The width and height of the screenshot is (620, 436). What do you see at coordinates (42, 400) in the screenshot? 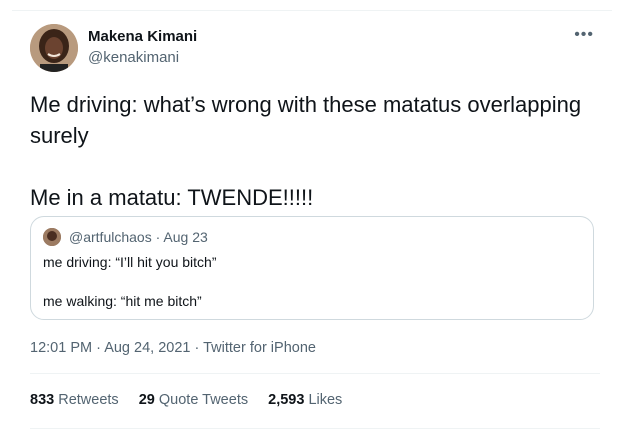
I see `retweets-count: 833` at bounding box center [42, 400].